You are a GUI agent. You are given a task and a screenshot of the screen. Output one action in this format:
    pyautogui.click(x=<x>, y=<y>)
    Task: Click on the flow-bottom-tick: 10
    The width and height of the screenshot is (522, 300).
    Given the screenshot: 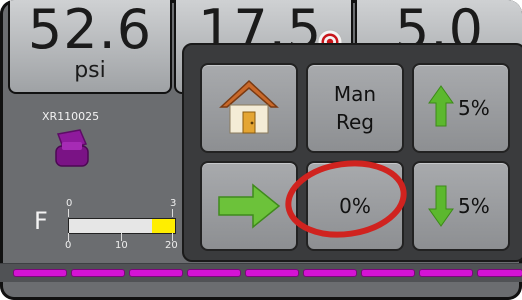 What is the action you would take?
    pyautogui.click(x=121, y=245)
    